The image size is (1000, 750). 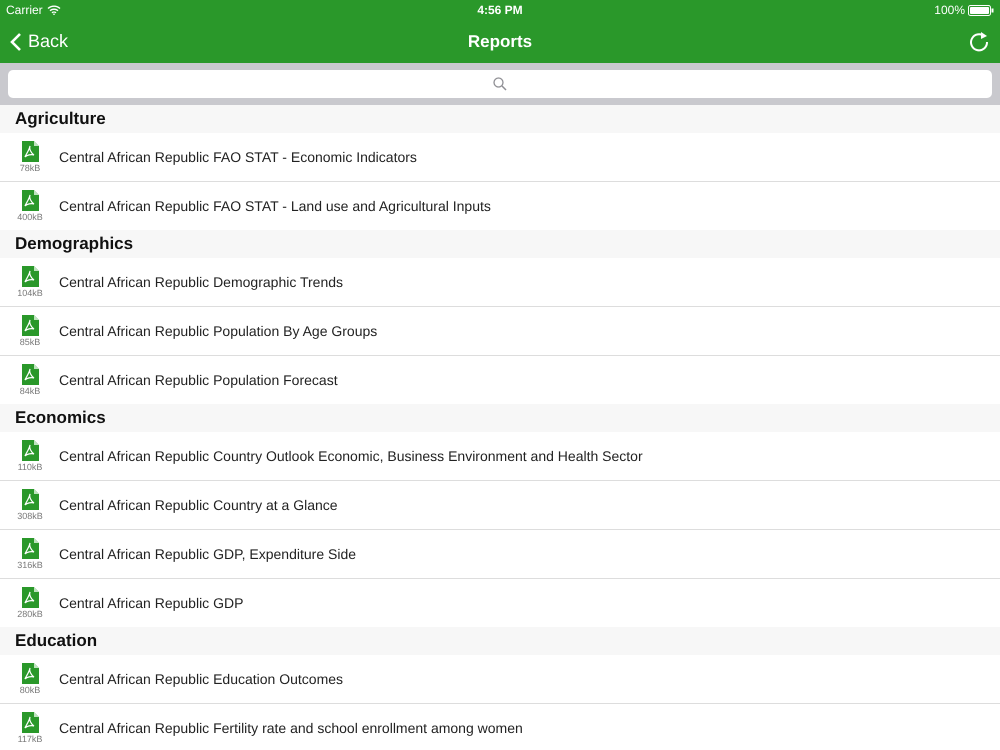 What do you see at coordinates (500, 157) in the screenshot?
I see `report-row: 78kB Central African Republic FAO STAT - Economic Indicators` at bounding box center [500, 157].